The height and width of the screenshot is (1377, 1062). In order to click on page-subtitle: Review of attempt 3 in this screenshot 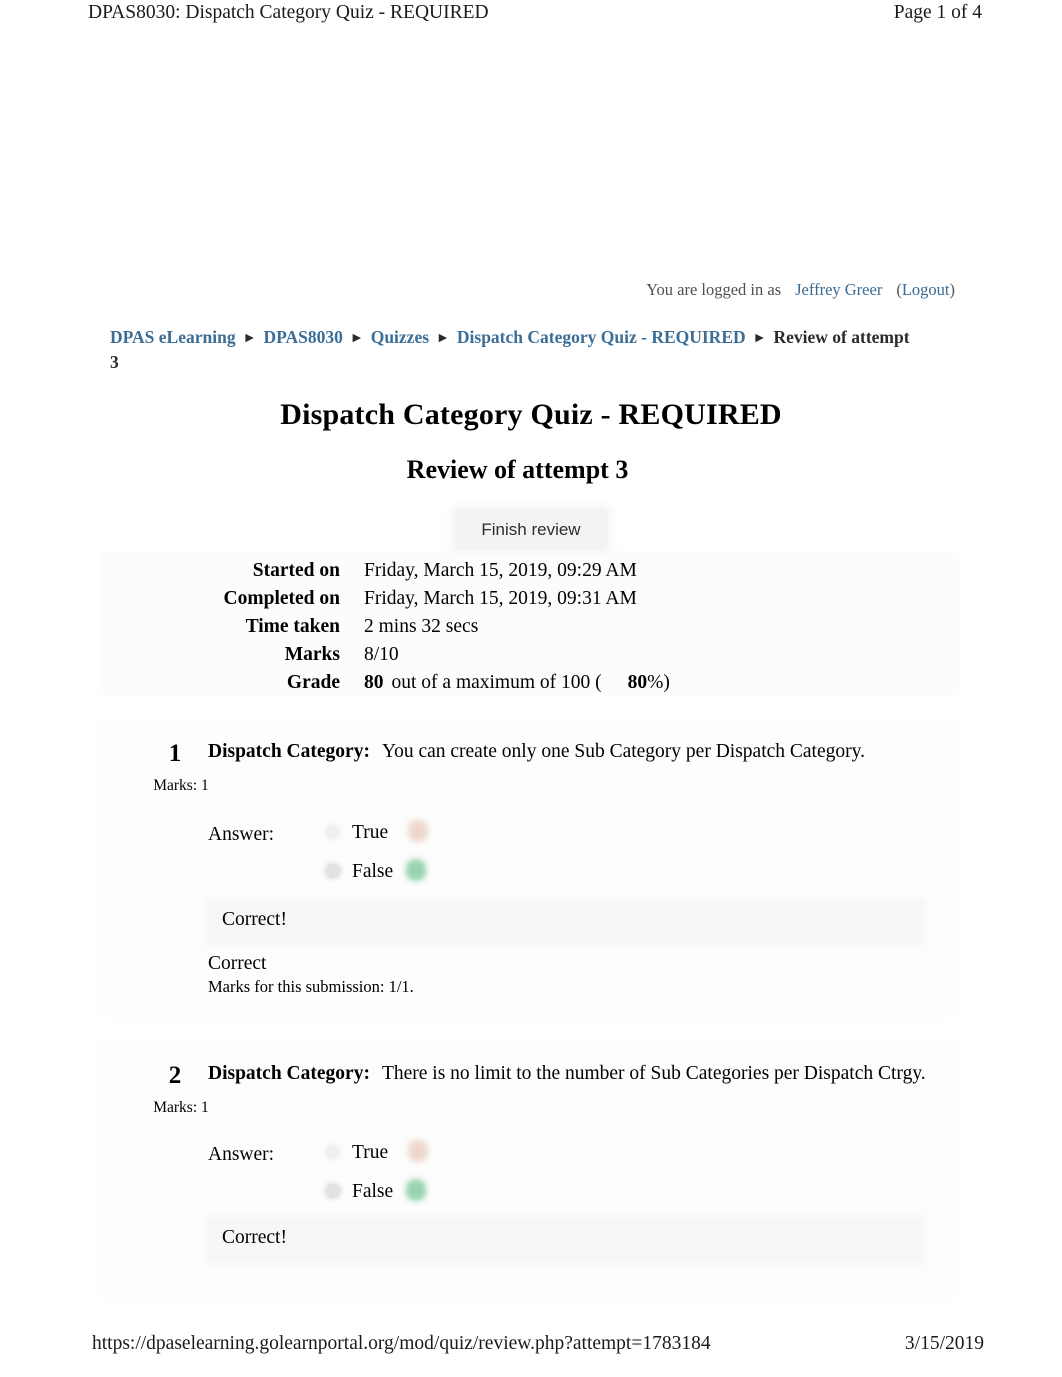, I will do `click(517, 469)`.